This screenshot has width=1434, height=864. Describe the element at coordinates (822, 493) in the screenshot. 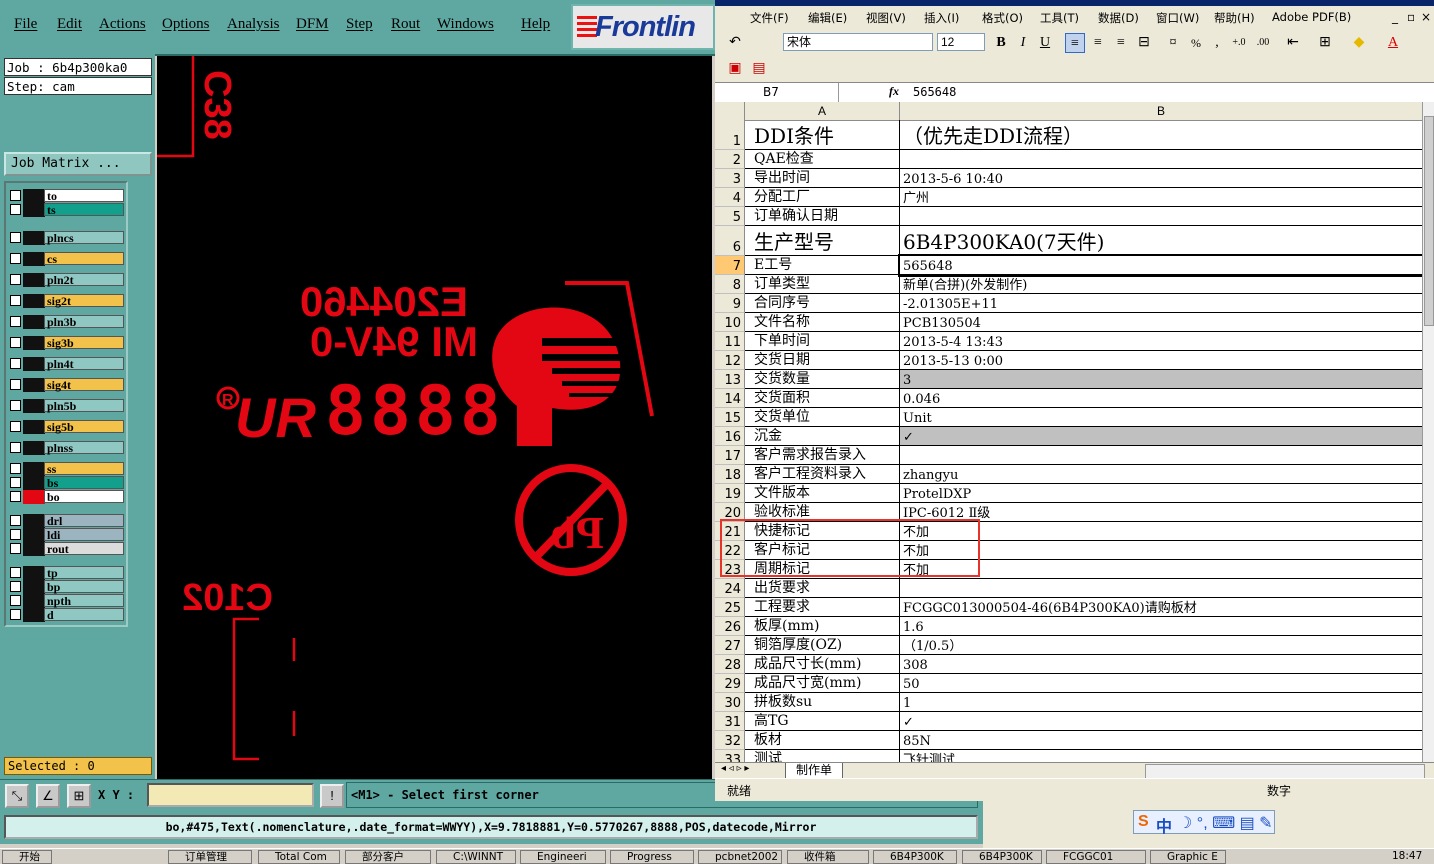

I see `cell-a: 文件版本` at that location.